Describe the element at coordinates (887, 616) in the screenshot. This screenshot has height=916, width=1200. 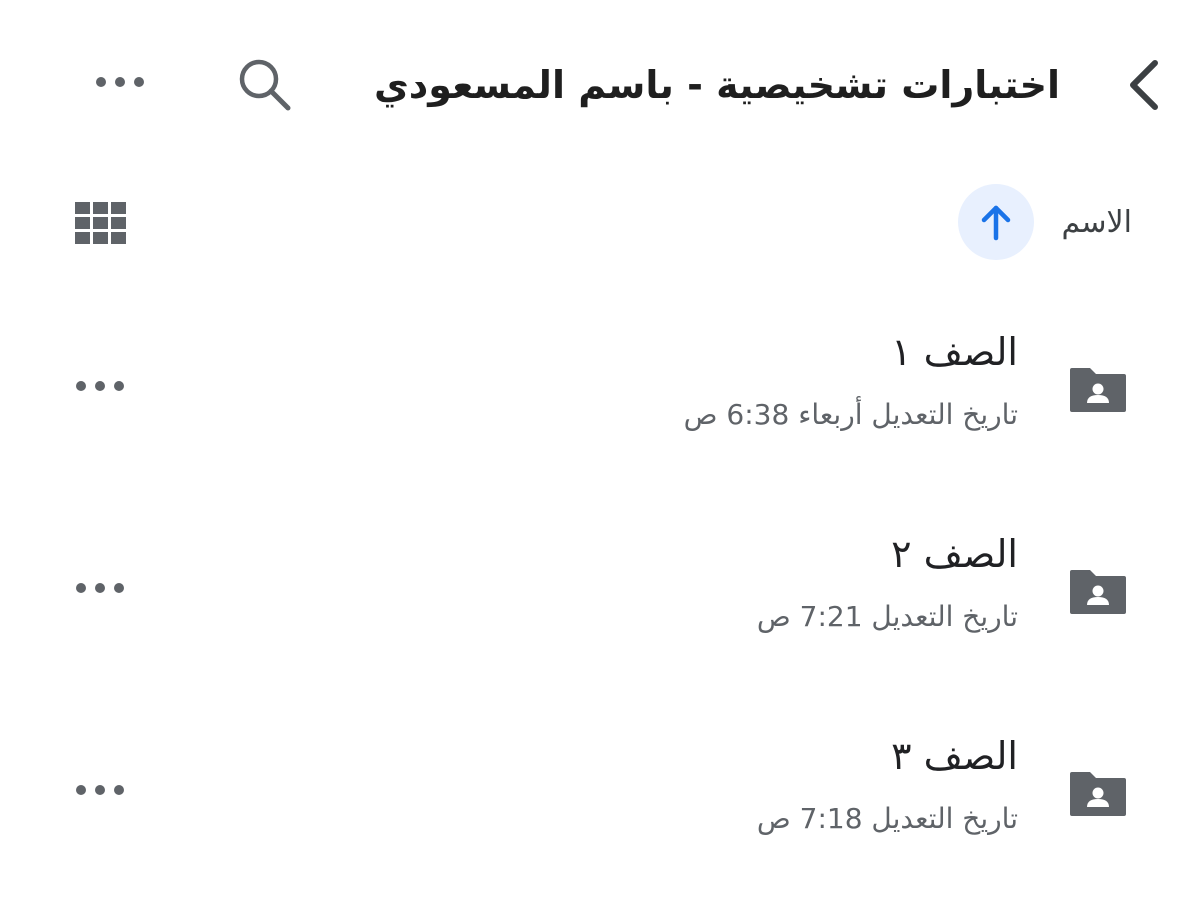
I see `file-modified: تاريخ التعديل 7:21 ص` at that location.